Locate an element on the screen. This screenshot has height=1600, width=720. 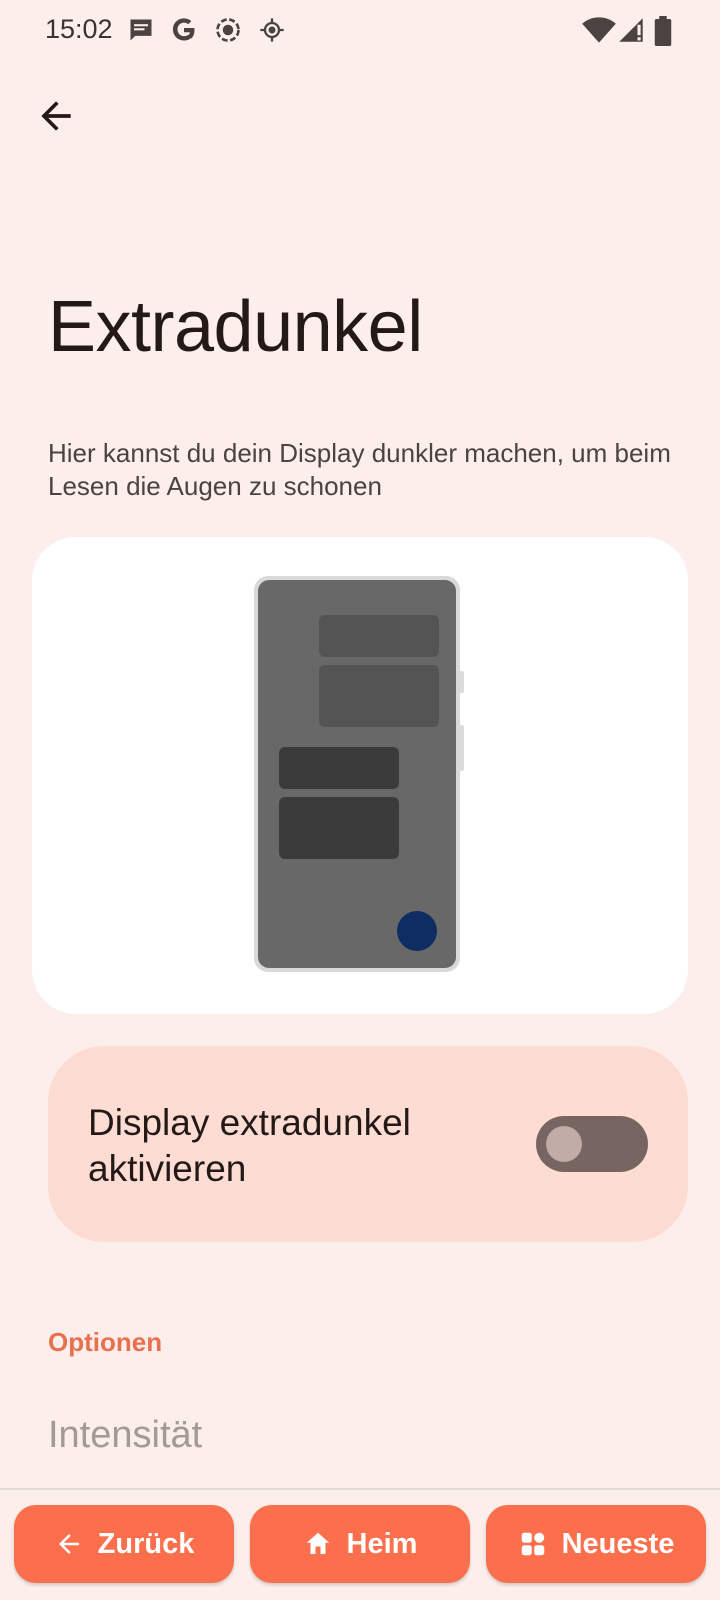
location-icon is located at coordinates (272, 30).